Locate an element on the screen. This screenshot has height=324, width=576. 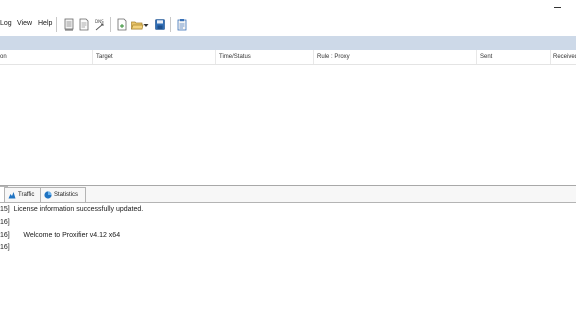
menu-log: Log is located at coordinates (6, 23).